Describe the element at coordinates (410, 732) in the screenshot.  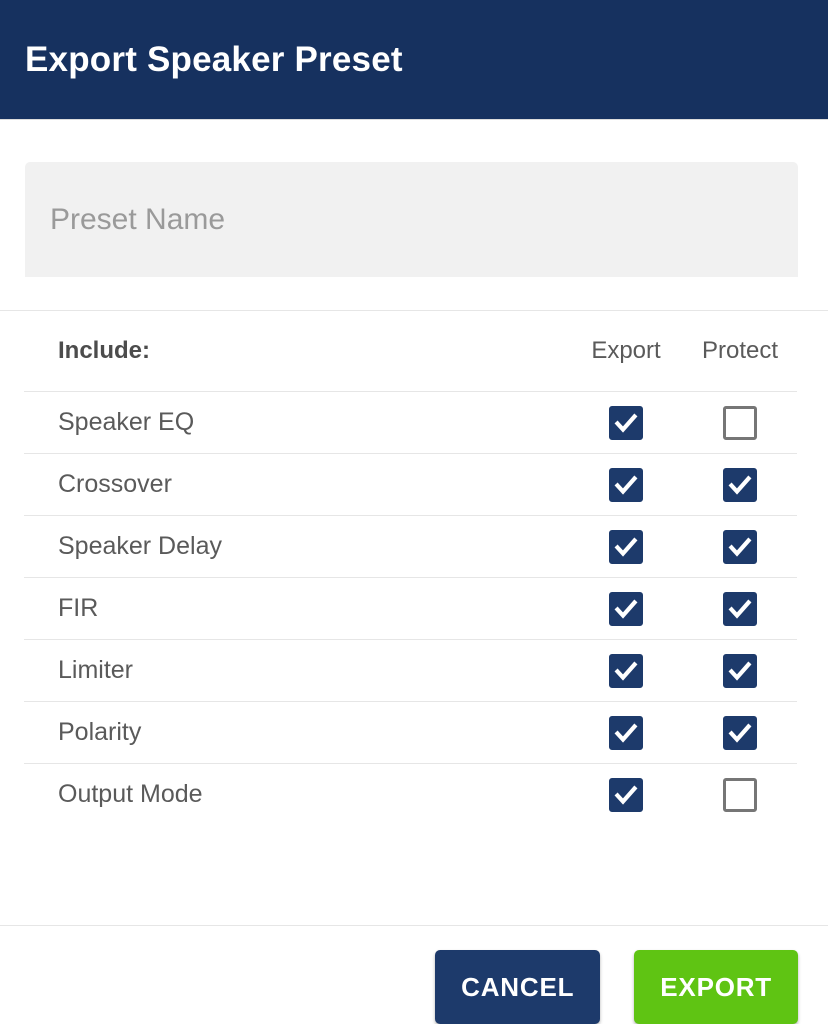
I see `table-row: Polarity` at that location.